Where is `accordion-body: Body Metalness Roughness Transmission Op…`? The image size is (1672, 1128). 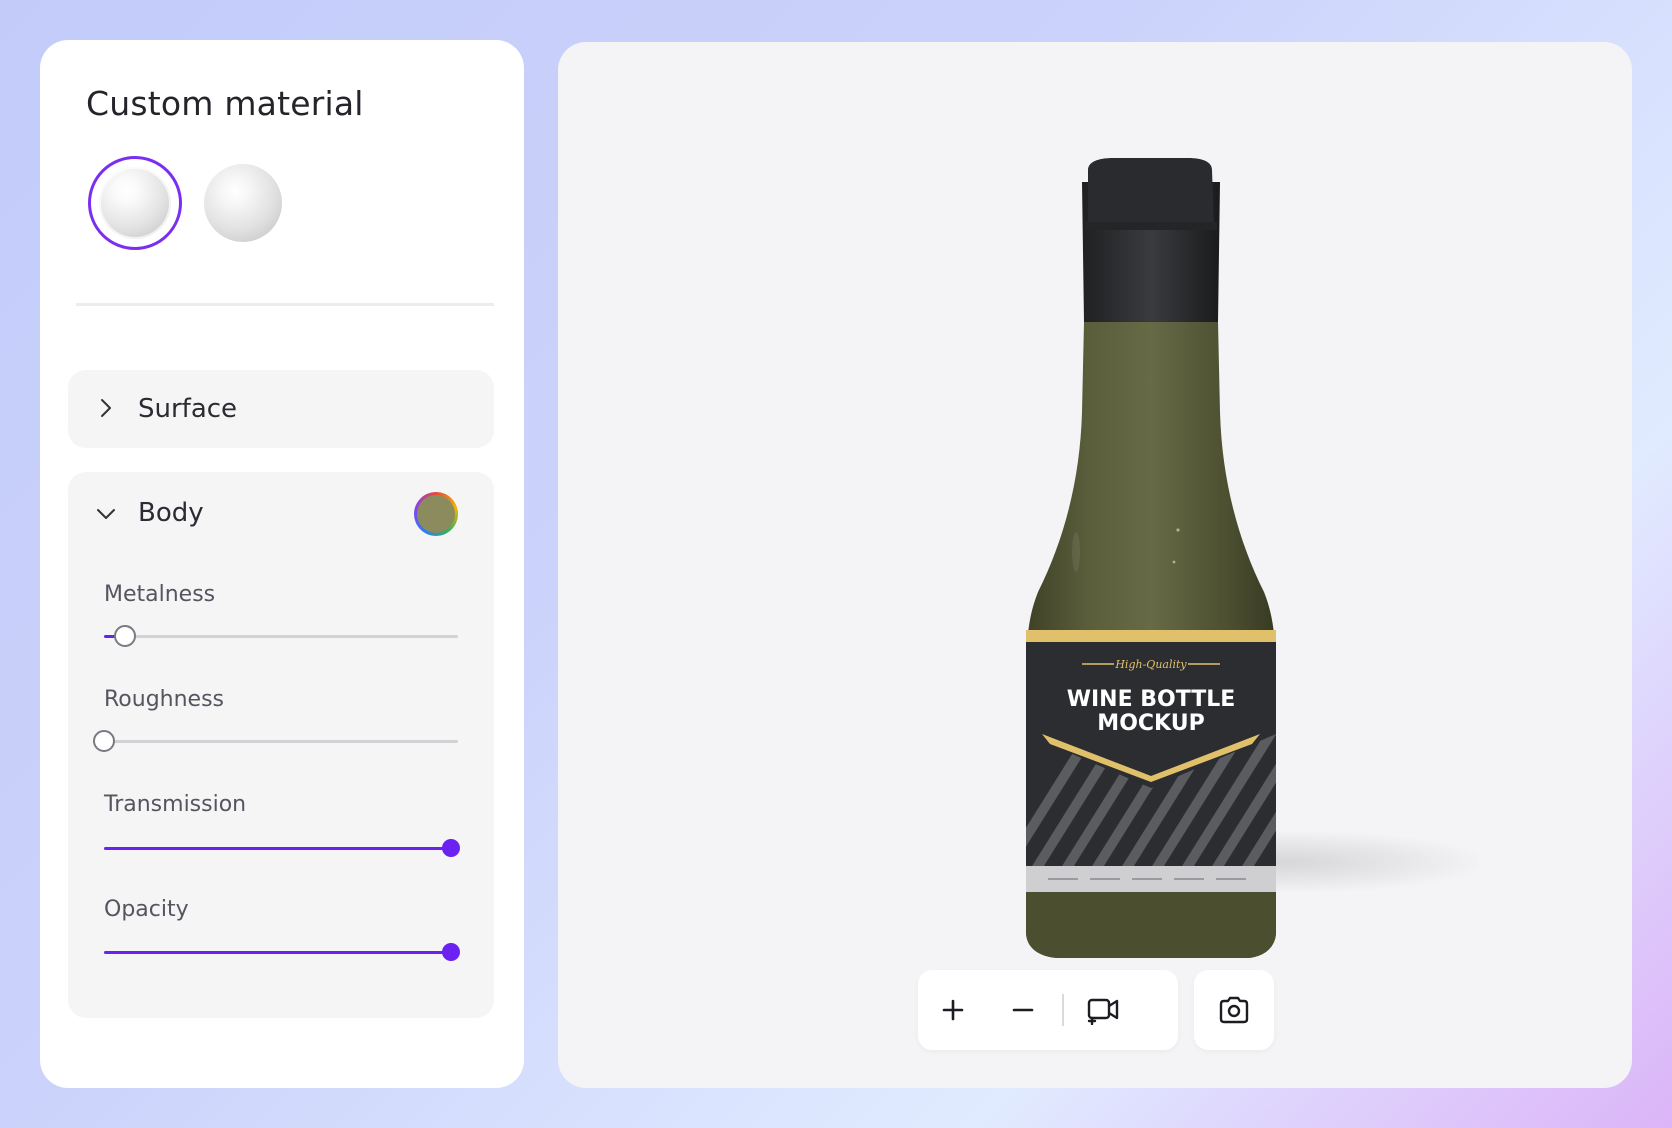
accordion-body: Body Metalness Roughness Transmission Op… is located at coordinates (281, 745).